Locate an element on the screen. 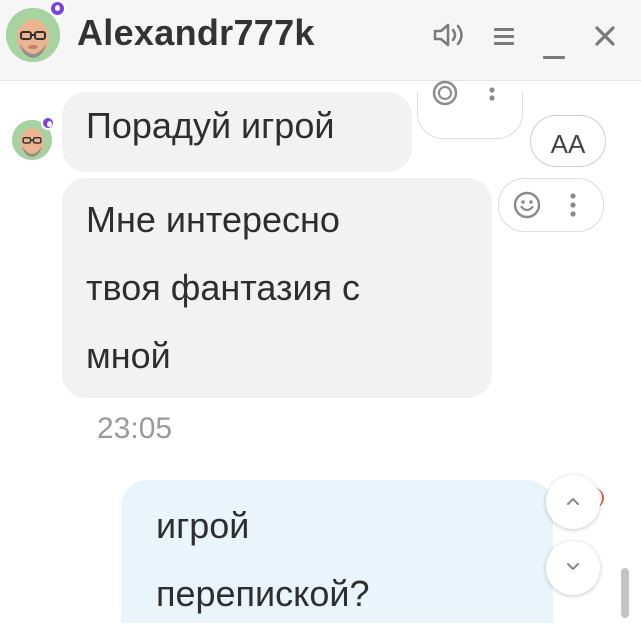 Image resolution: width=641 pixels, height=628 pixels. chevron-up-icon is located at coordinates (573, 501).